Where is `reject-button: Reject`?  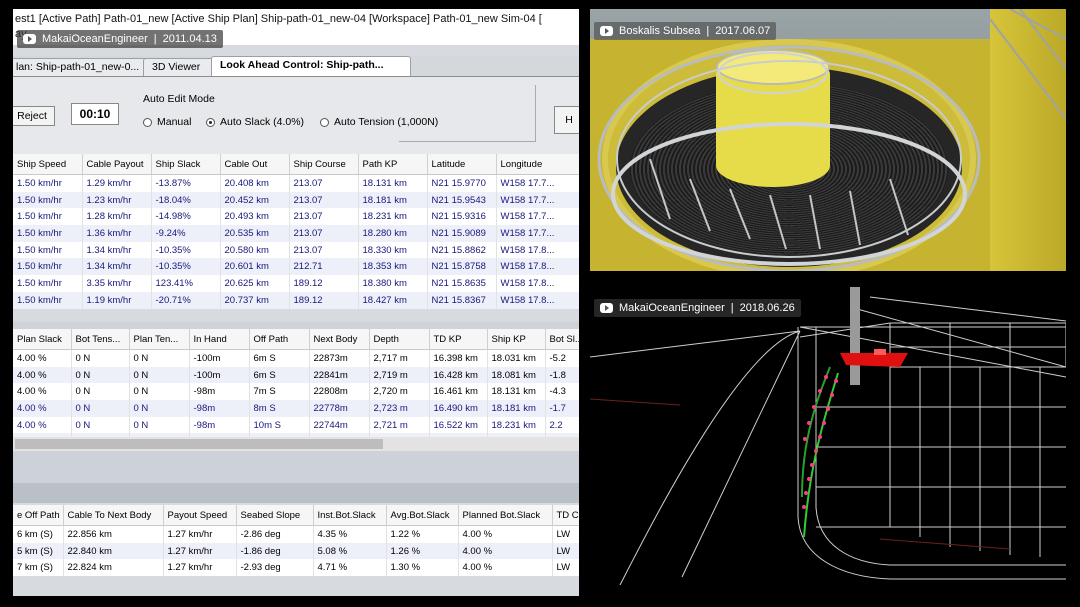 reject-button: Reject is located at coordinates (34, 116).